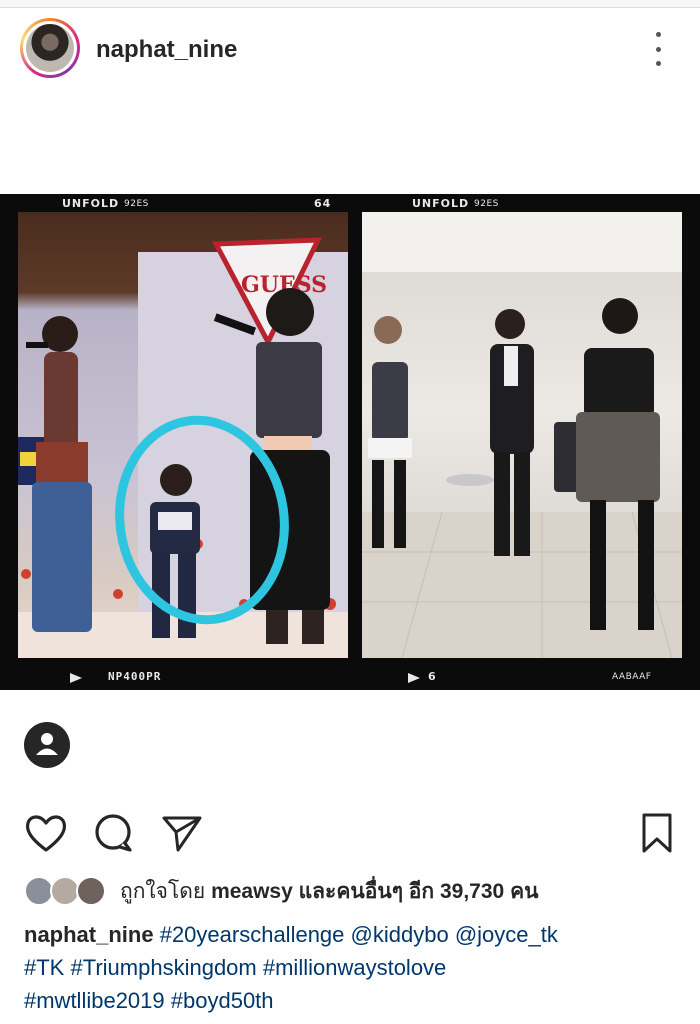 The width and height of the screenshot is (700, 1024). I want to click on film-stock-right: AABAAF, so click(632, 677).